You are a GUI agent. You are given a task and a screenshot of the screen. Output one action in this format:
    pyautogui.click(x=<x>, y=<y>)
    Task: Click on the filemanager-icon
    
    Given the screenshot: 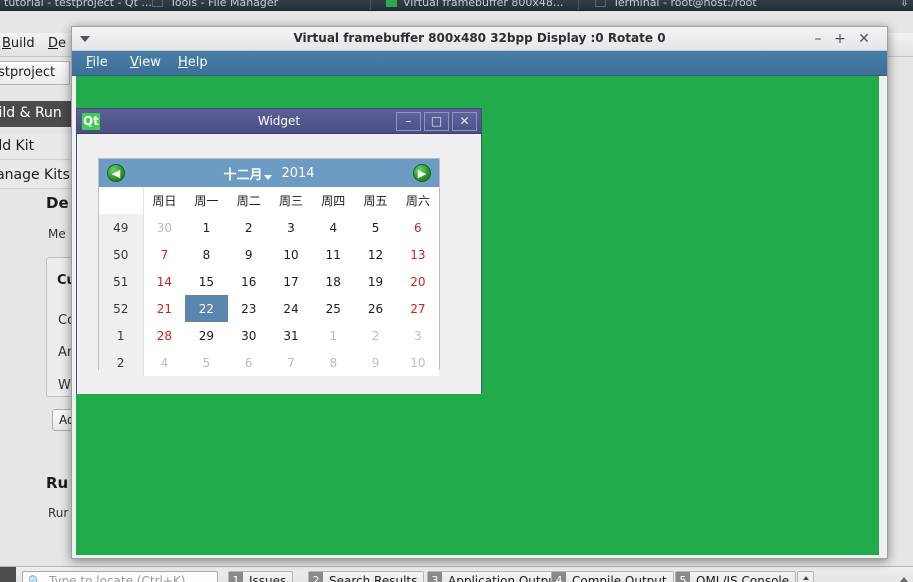 What is the action you would take?
    pyautogui.click(x=157, y=3)
    